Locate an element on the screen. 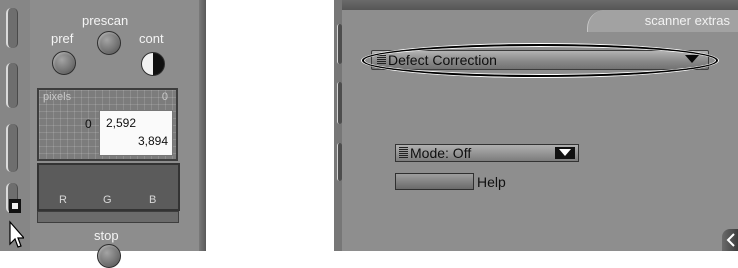 This screenshot has height=268, width=738. mode-select-label: Mode: Off is located at coordinates (441, 153).